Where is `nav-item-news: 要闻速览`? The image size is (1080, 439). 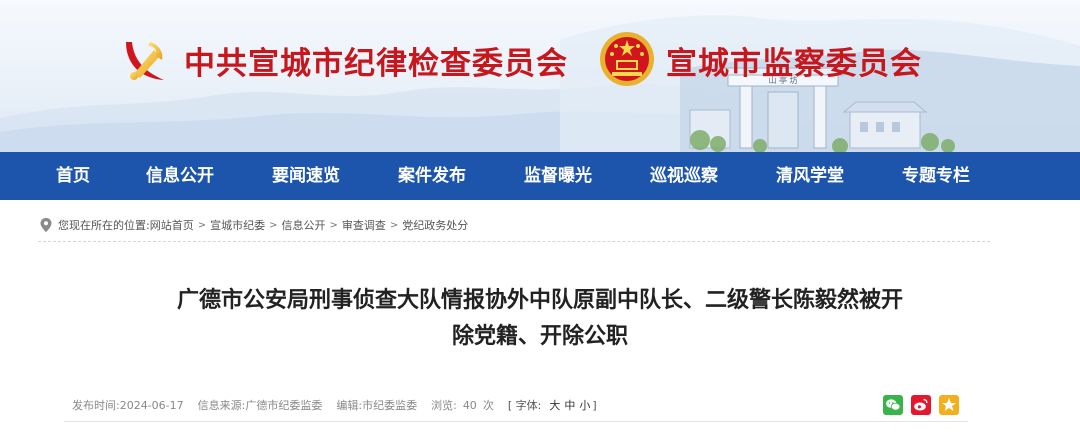 nav-item-news: 要闻速览 is located at coordinates (306, 176).